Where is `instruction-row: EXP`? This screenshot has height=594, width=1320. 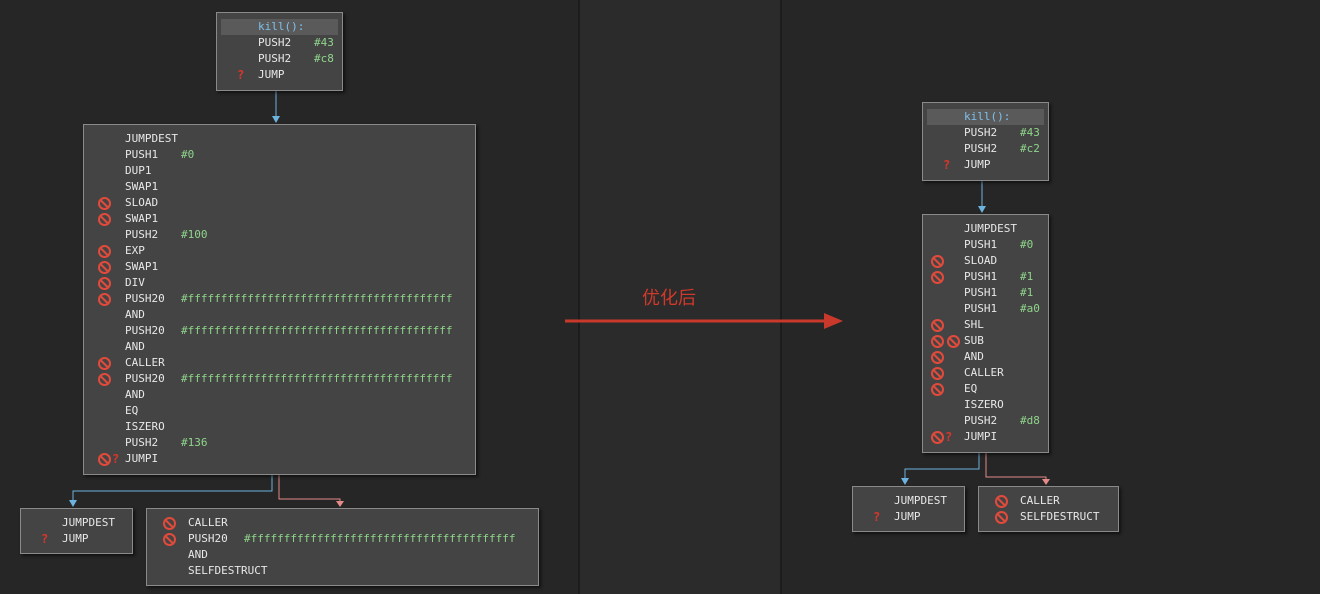 instruction-row: EXP is located at coordinates (279, 251).